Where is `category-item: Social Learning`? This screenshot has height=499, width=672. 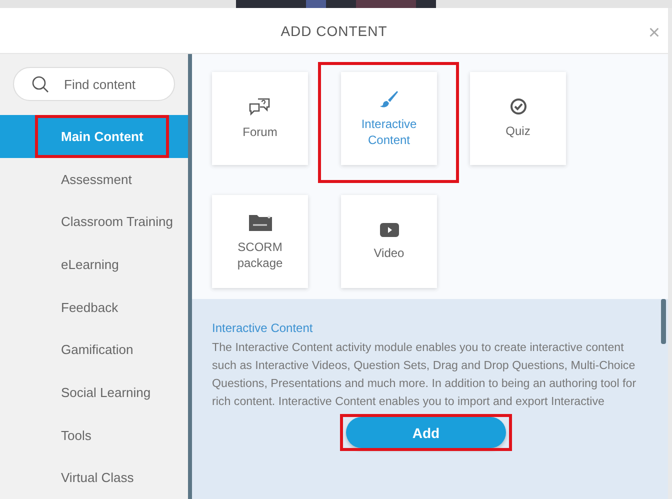 category-item: Social Learning is located at coordinates (94, 392).